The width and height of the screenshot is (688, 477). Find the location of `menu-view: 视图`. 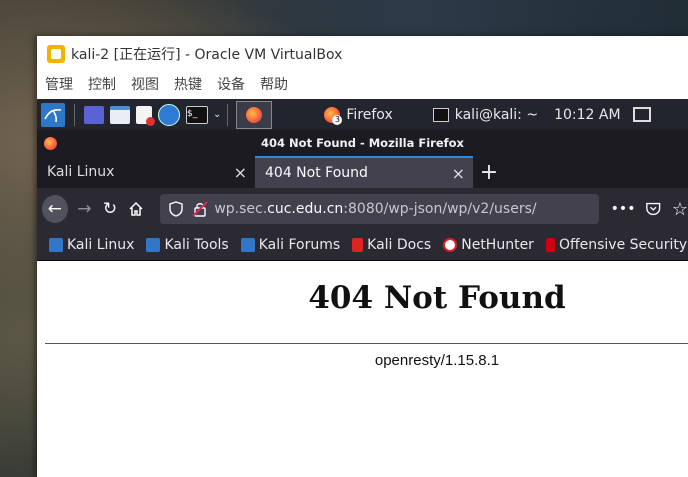

menu-view: 视图 is located at coordinates (145, 85).